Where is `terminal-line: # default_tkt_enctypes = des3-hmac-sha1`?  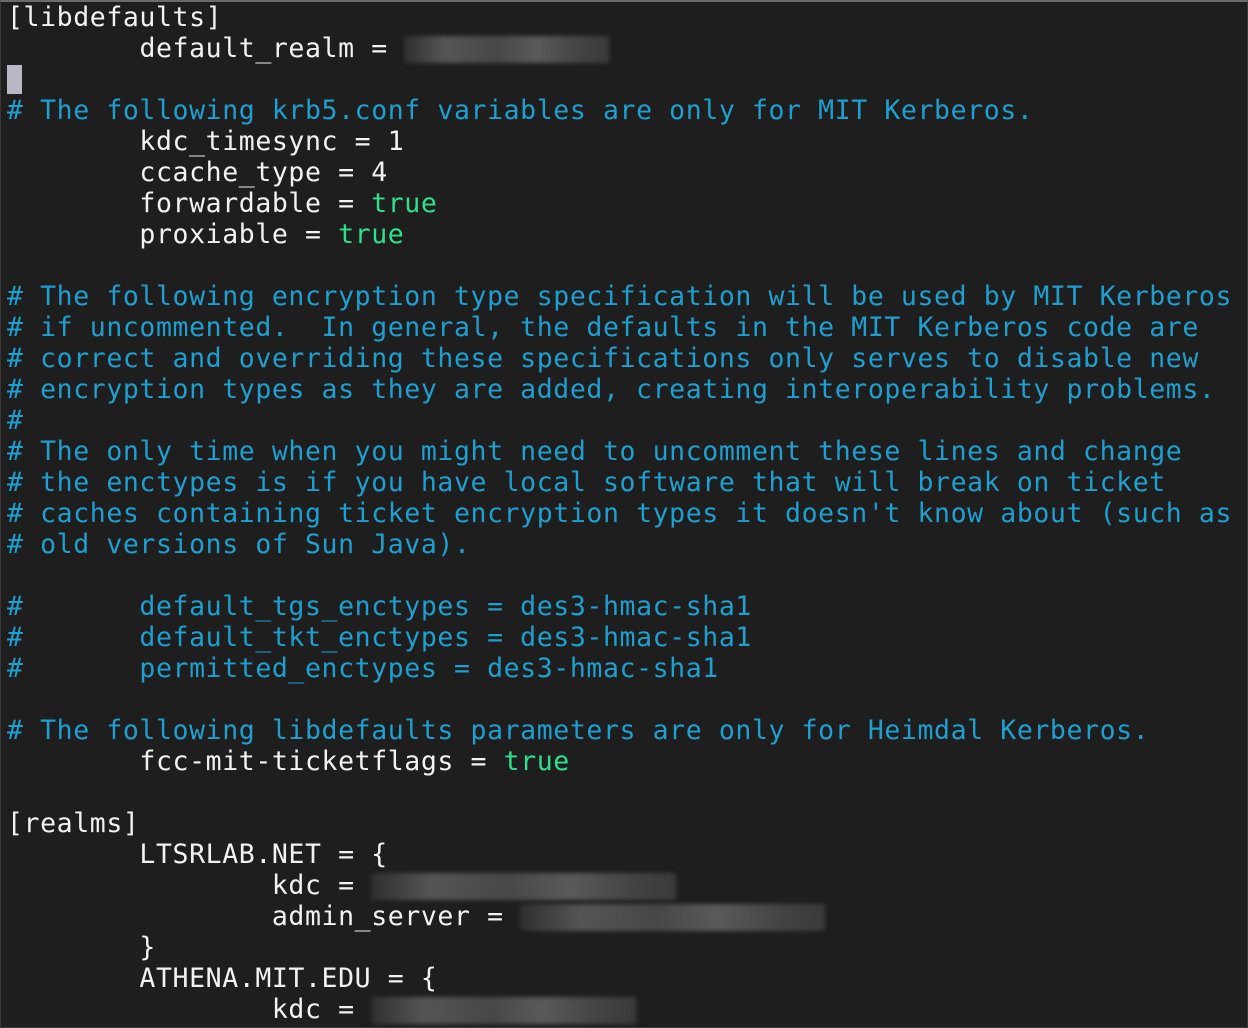 terminal-line: # default_tkt_enctypes = des3-hmac-sha1 is located at coordinates (619, 637).